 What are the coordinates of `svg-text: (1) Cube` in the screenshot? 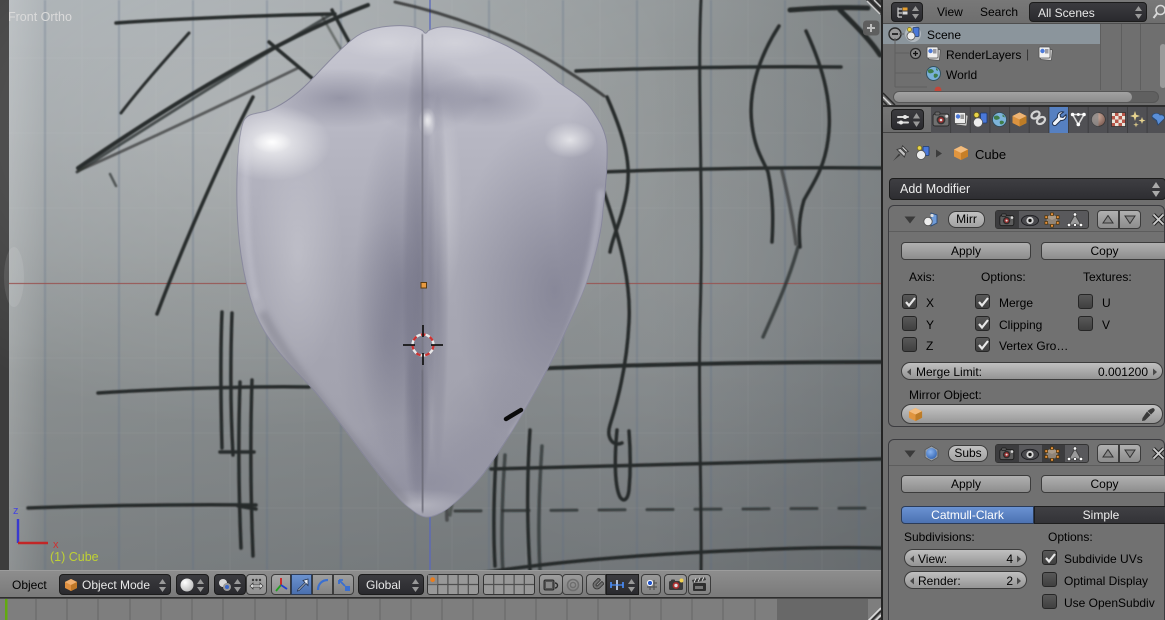 It's located at (74, 557).